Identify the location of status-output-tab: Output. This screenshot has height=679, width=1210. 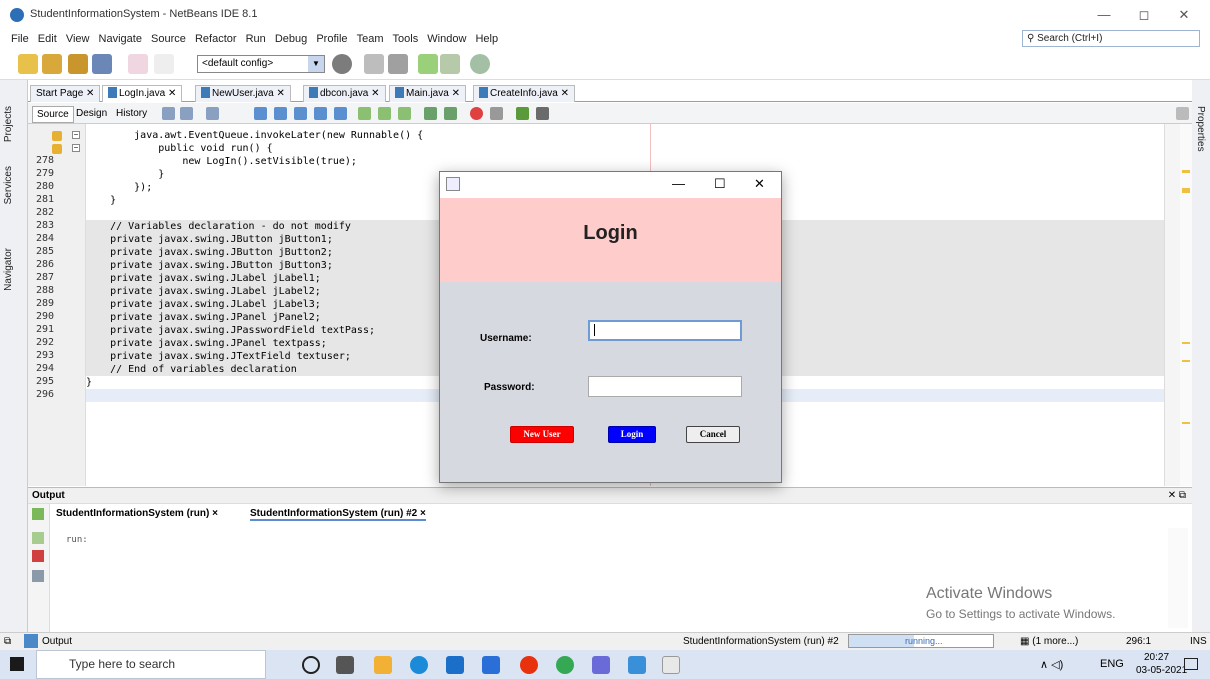
(57, 641).